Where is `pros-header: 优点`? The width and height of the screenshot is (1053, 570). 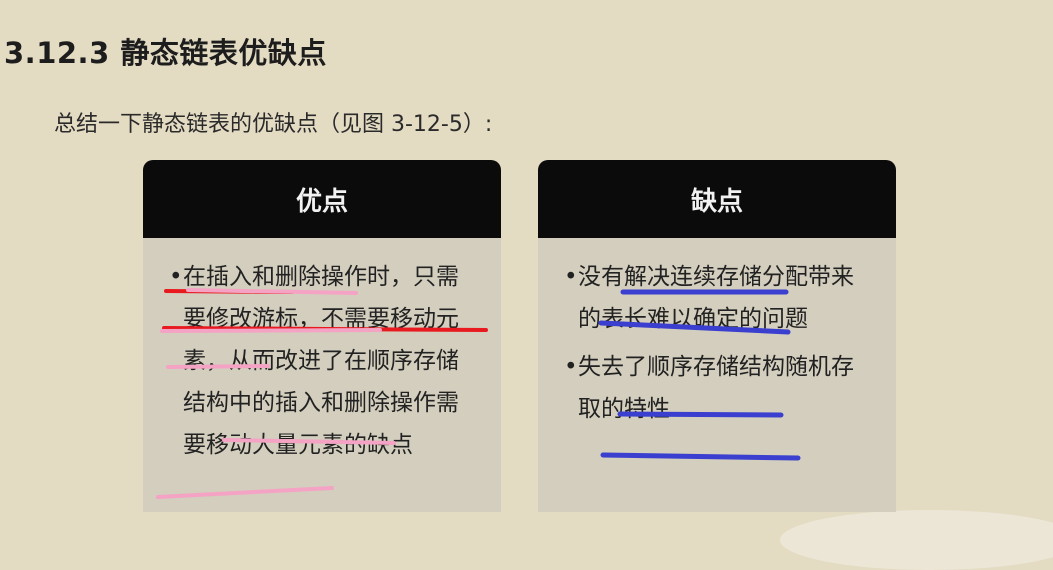 pros-header: 优点 is located at coordinates (322, 199).